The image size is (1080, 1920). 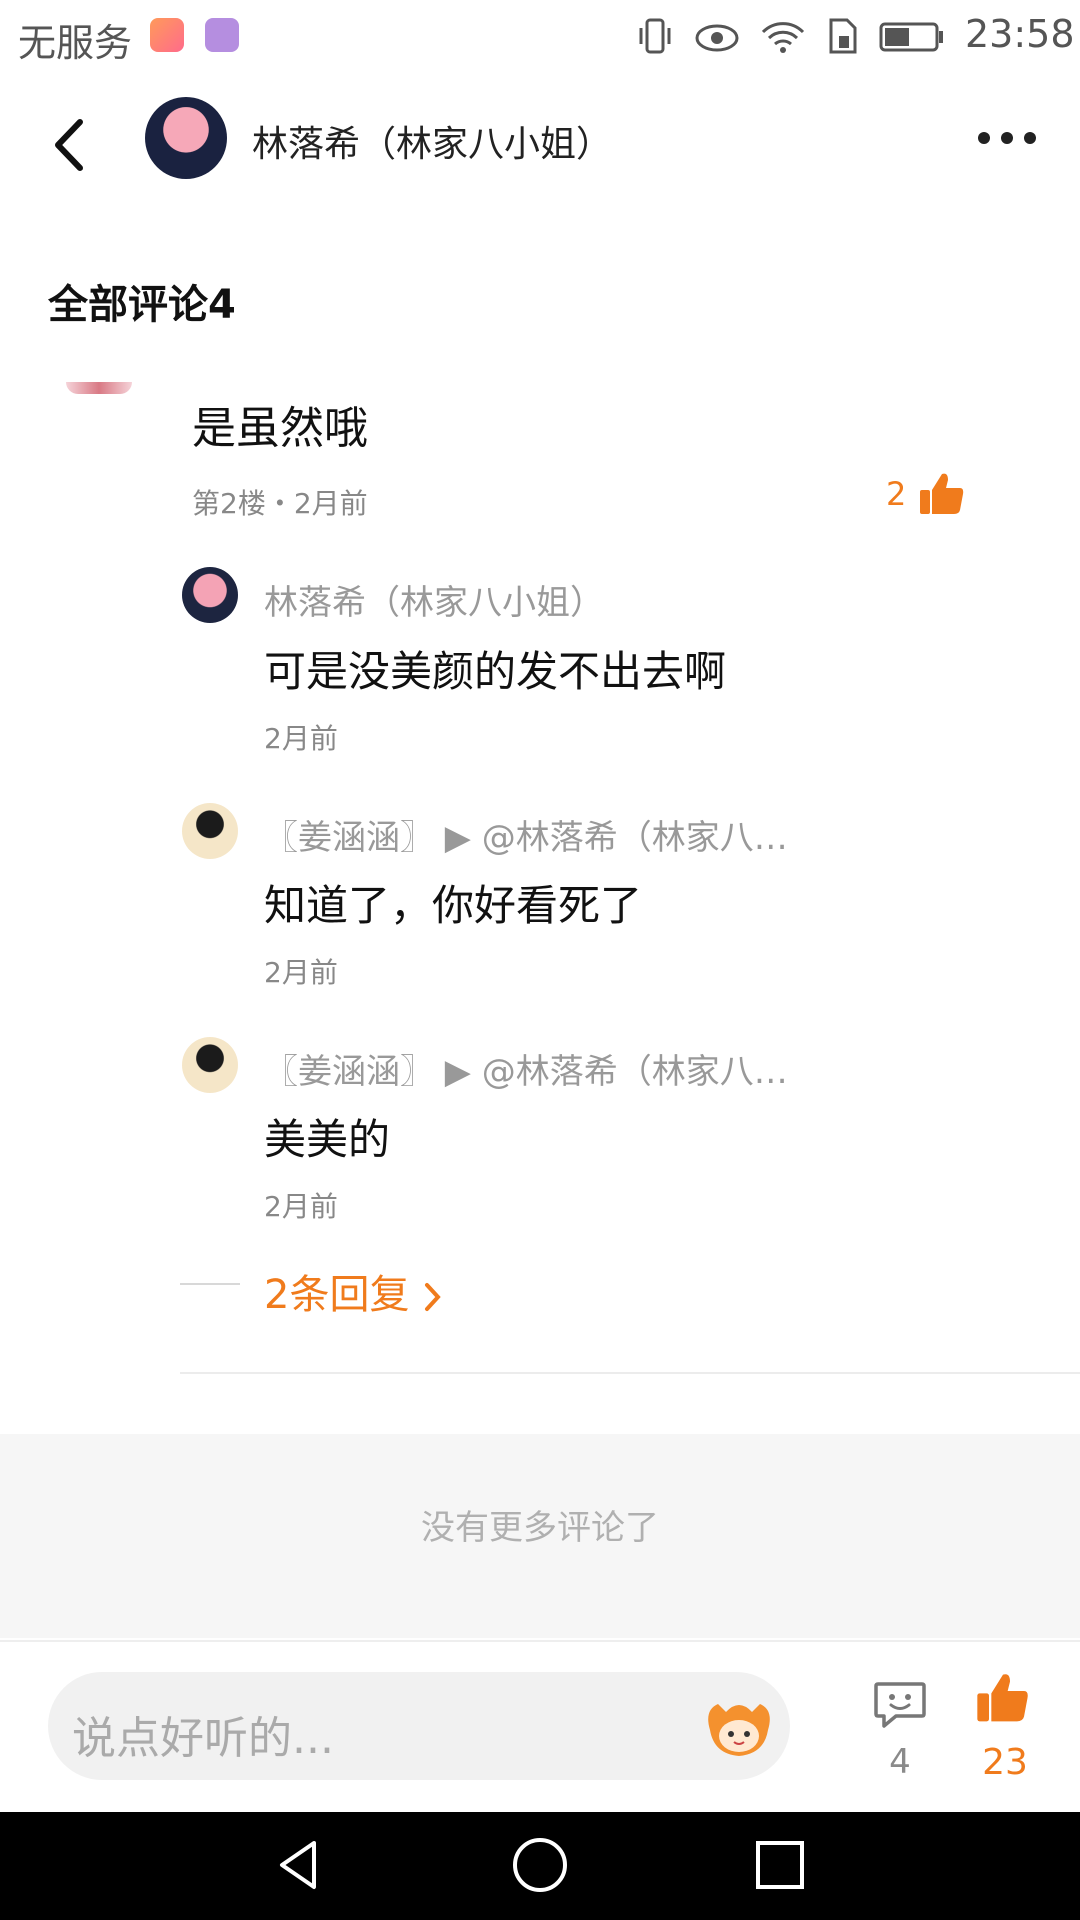 I want to click on comment-like-button, so click(x=942, y=494).